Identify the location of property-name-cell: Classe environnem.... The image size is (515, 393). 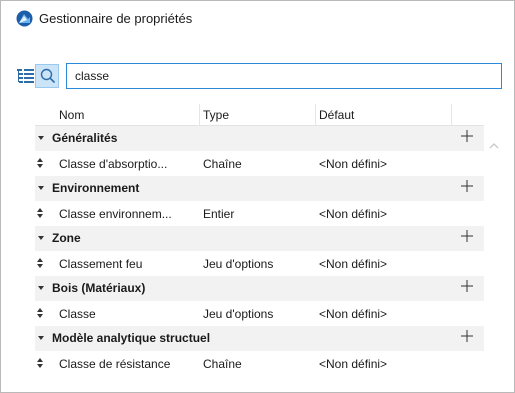
(115, 214).